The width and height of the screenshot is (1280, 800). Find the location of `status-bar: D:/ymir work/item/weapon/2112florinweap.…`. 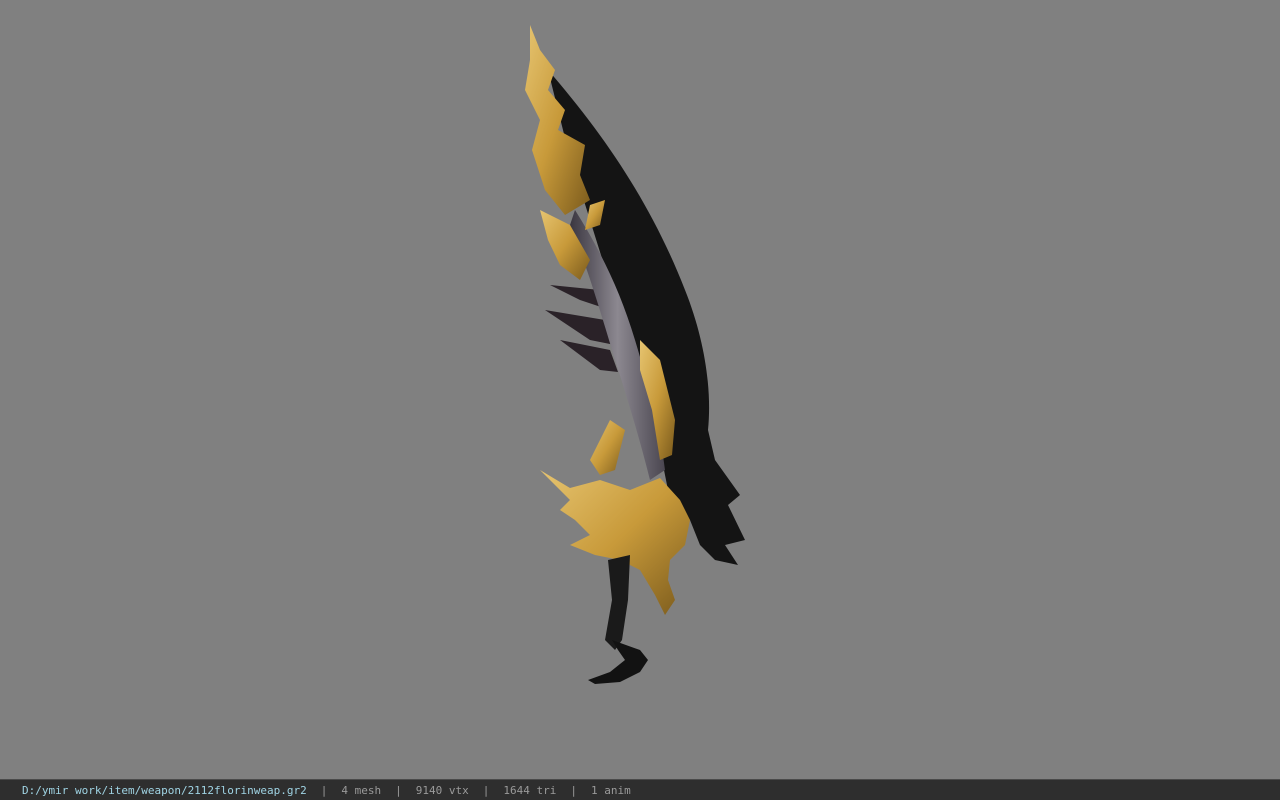

status-bar: D:/ymir work/item/weapon/2112florinweap.… is located at coordinates (640, 789).